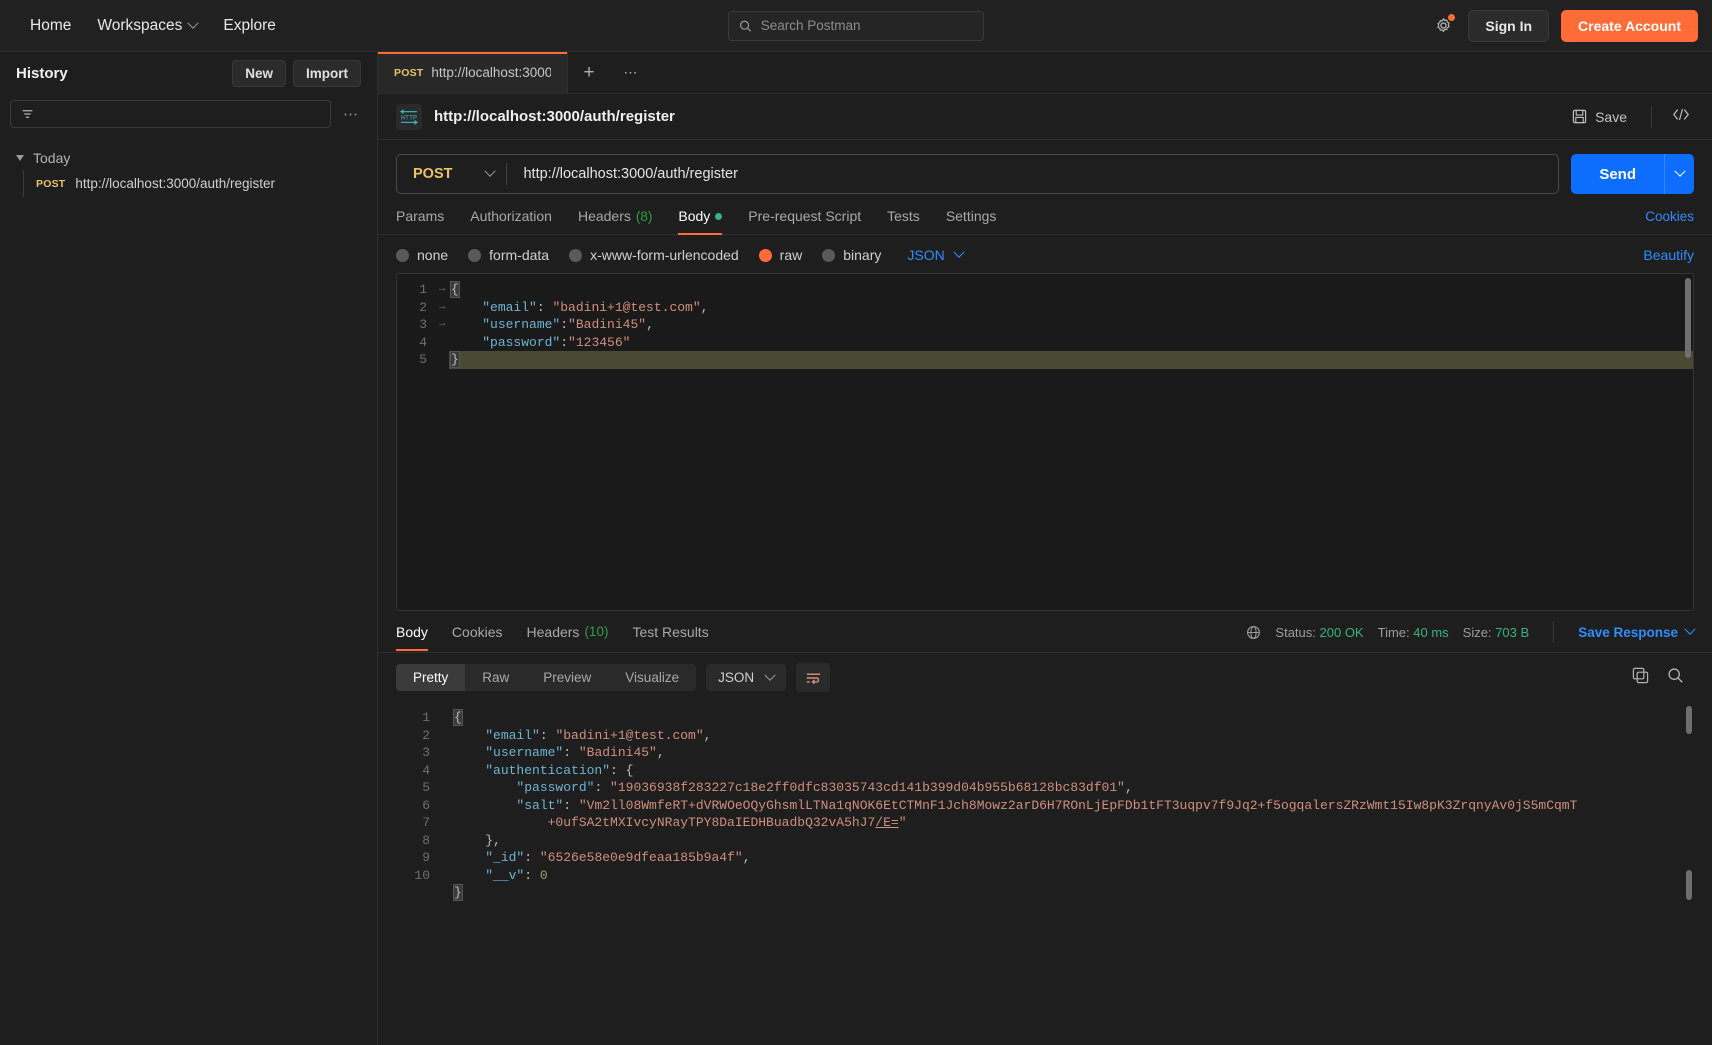 Image resolution: width=1712 pixels, height=1045 pixels. I want to click on history-item: POST http://localhost:3000/auth/register, so click(188, 183).